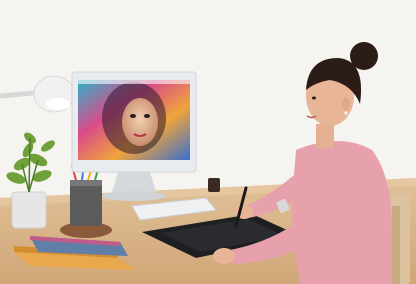  I want to click on hair-bun, so click(364, 56).